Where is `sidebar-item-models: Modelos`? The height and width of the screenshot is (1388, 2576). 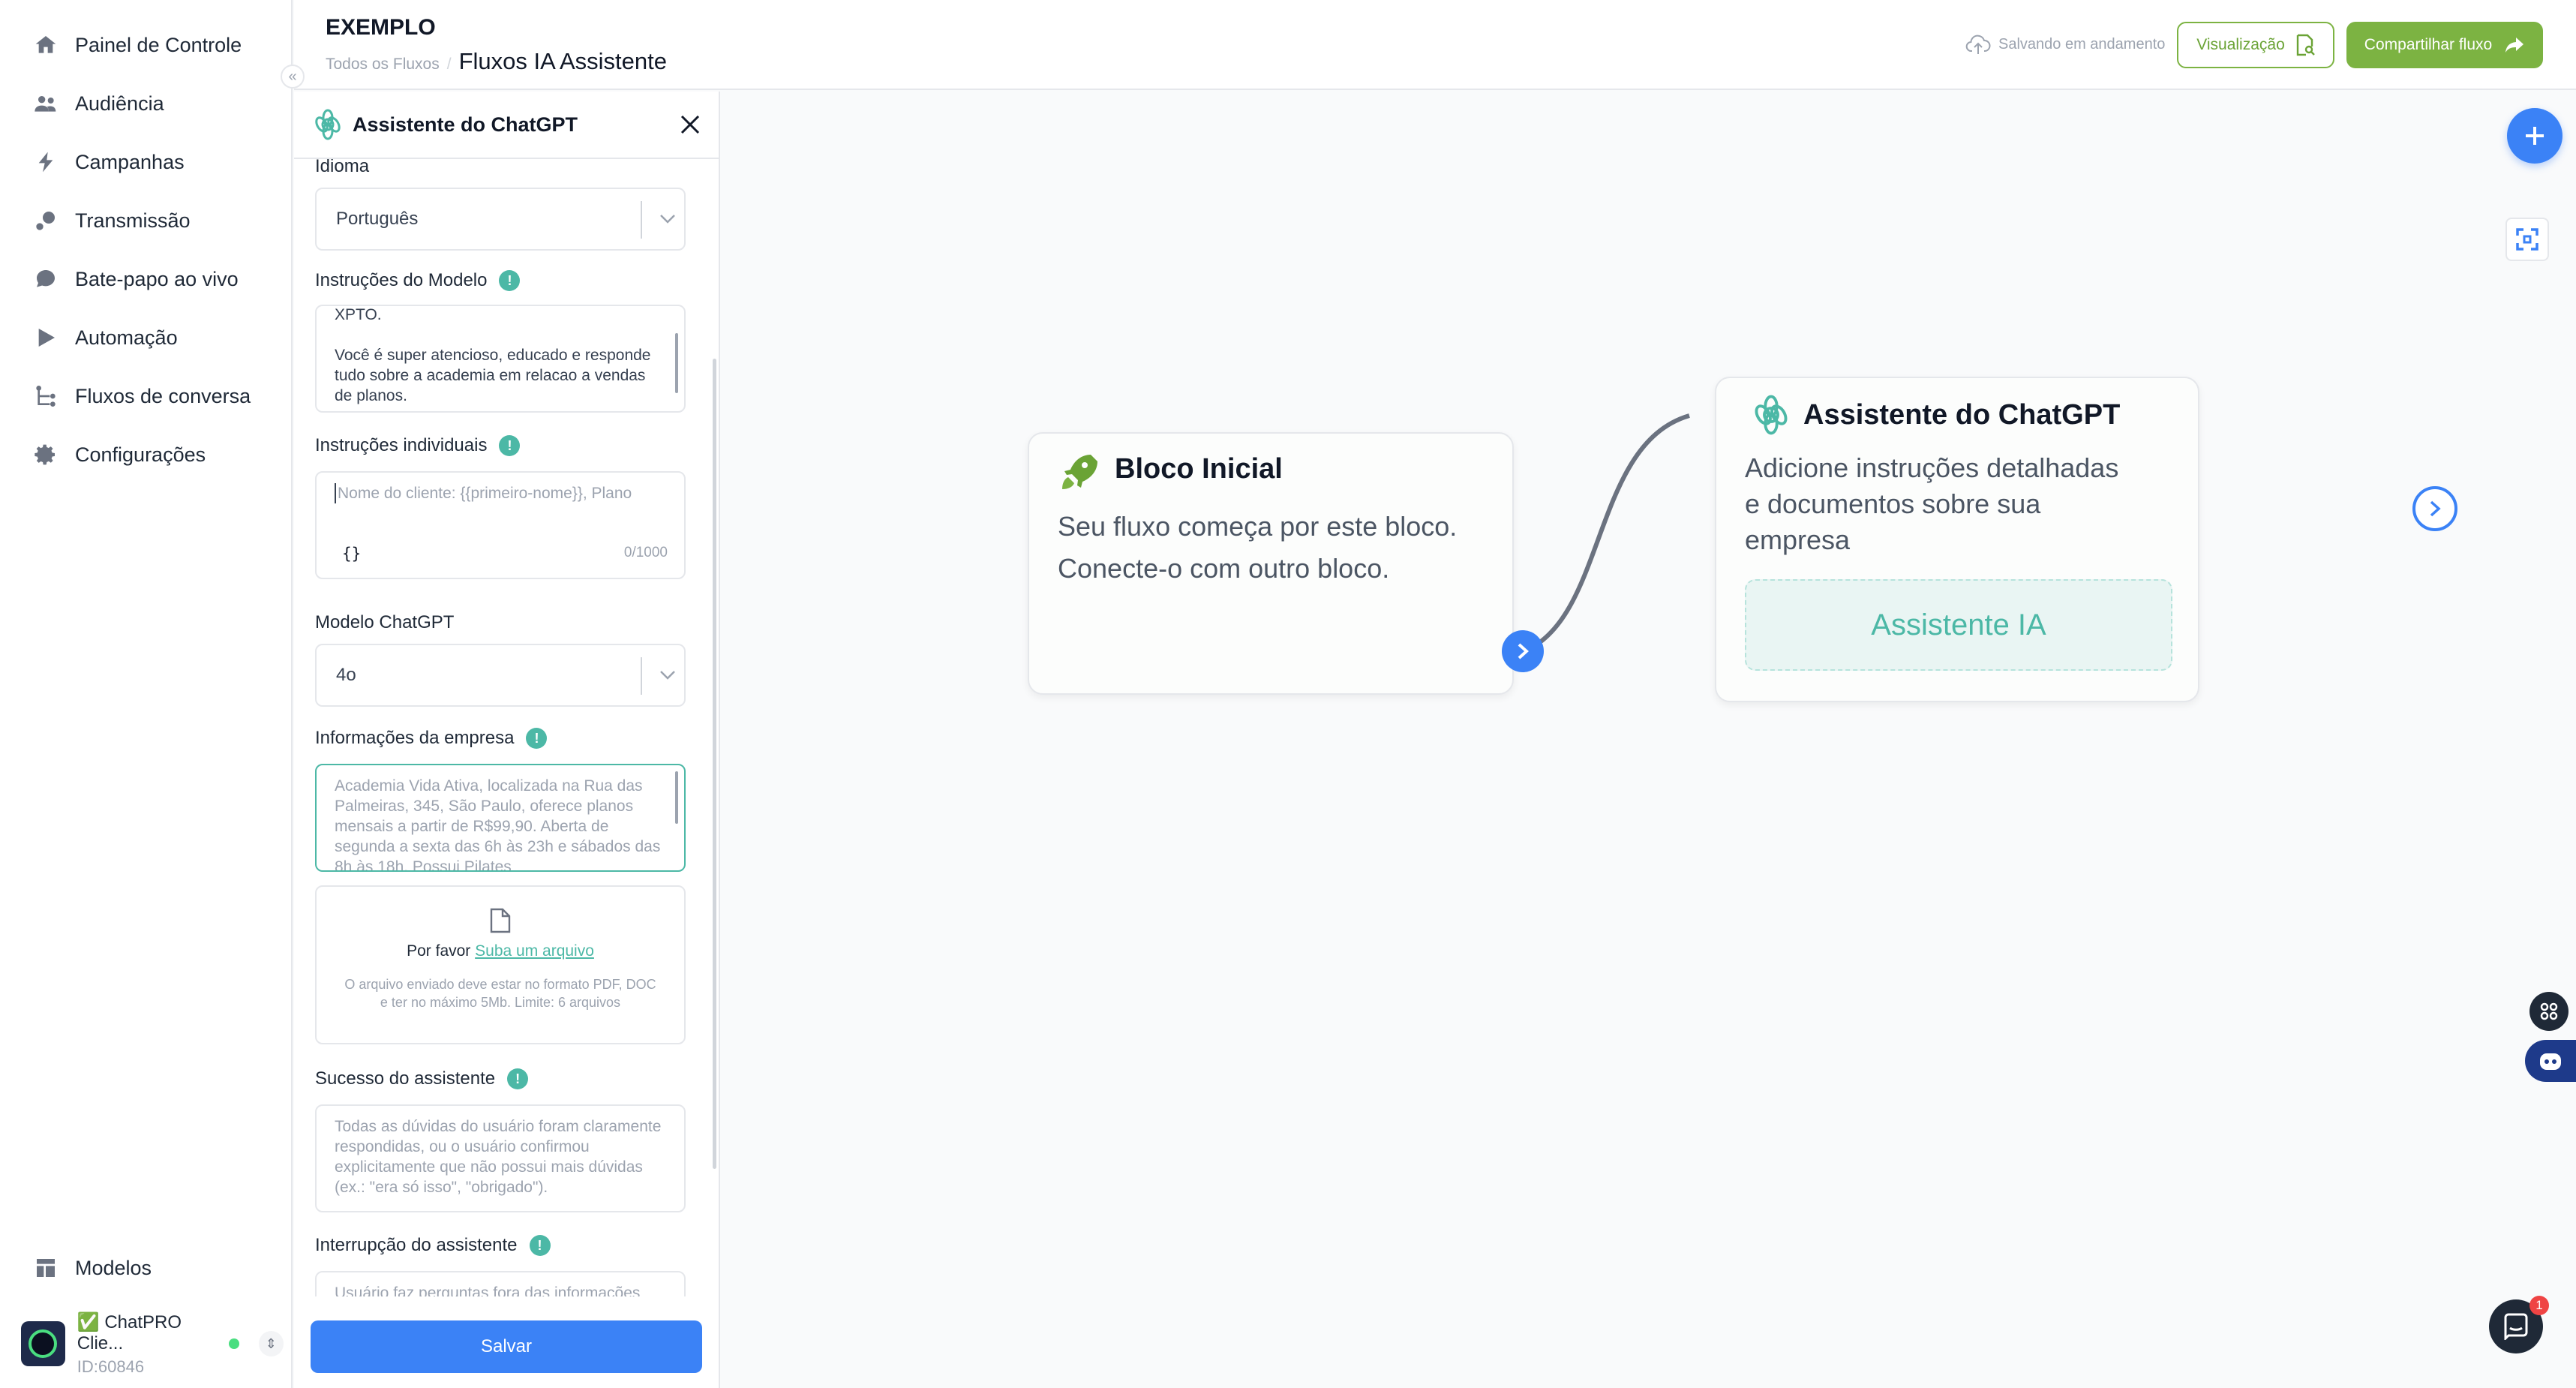 sidebar-item-models: Modelos is located at coordinates (92, 1267).